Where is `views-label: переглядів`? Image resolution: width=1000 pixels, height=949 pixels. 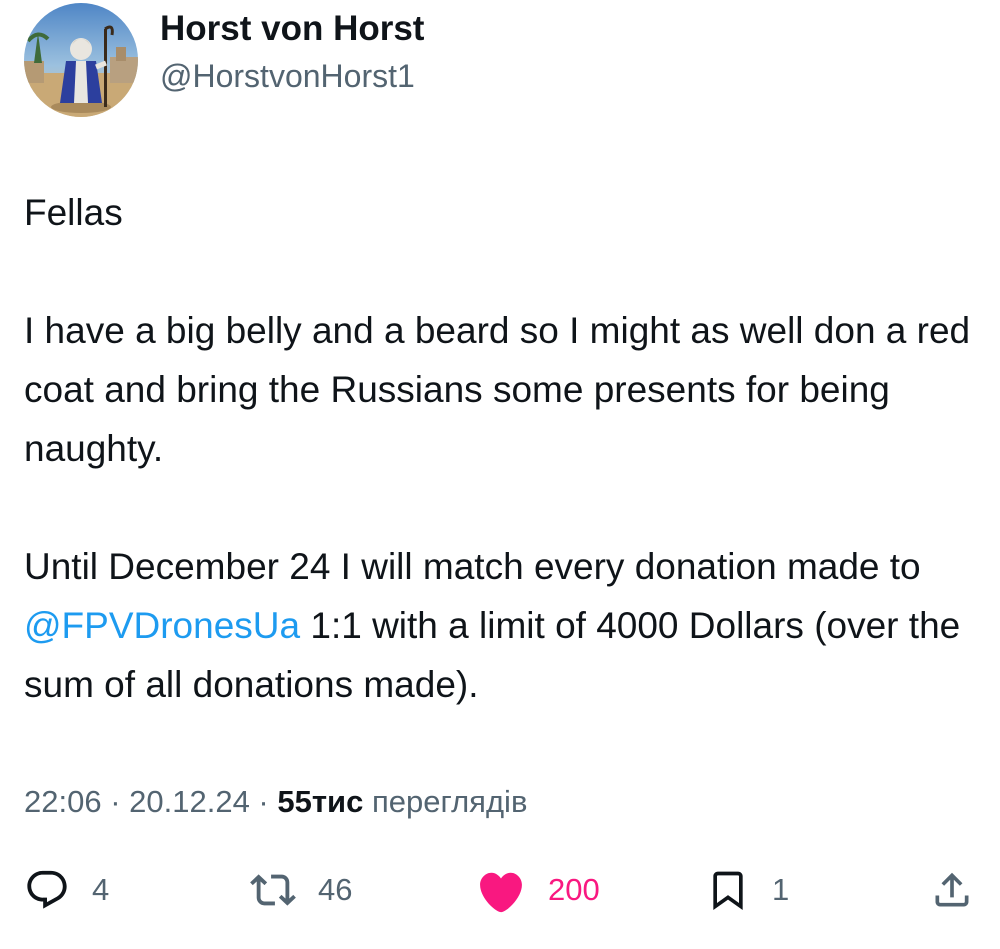 views-label: переглядів is located at coordinates (445, 801).